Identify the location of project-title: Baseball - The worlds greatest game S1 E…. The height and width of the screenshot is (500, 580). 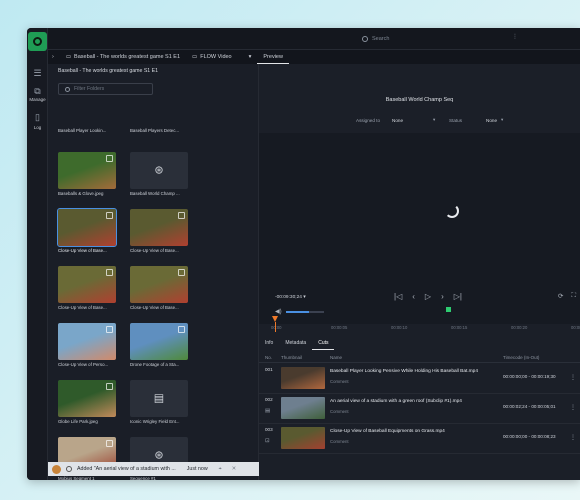
(108, 71).